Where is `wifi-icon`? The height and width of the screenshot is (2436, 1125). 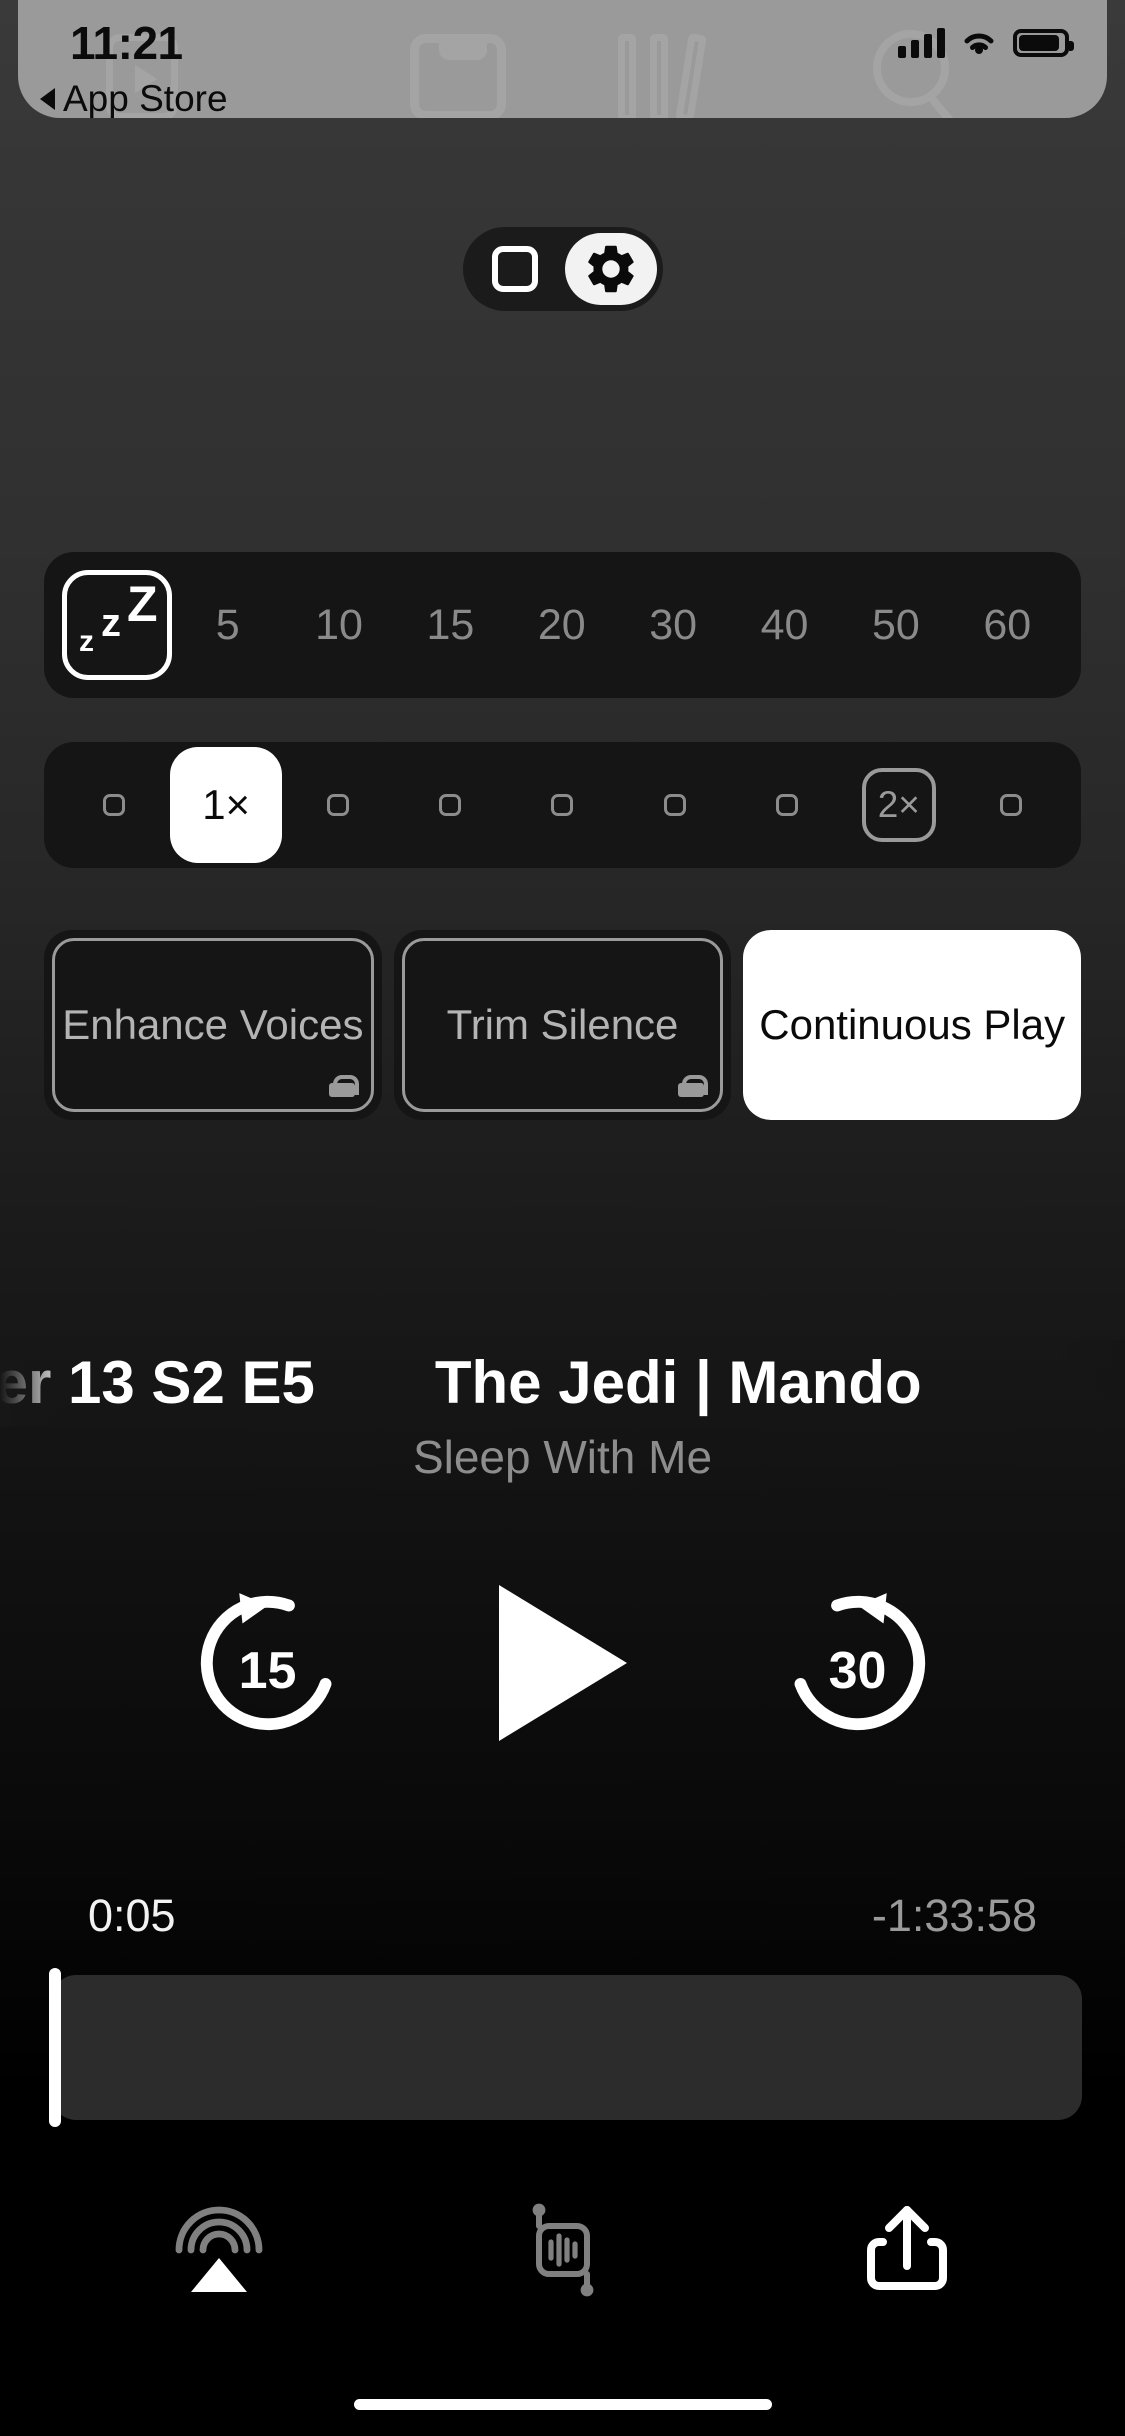 wifi-icon is located at coordinates (979, 43).